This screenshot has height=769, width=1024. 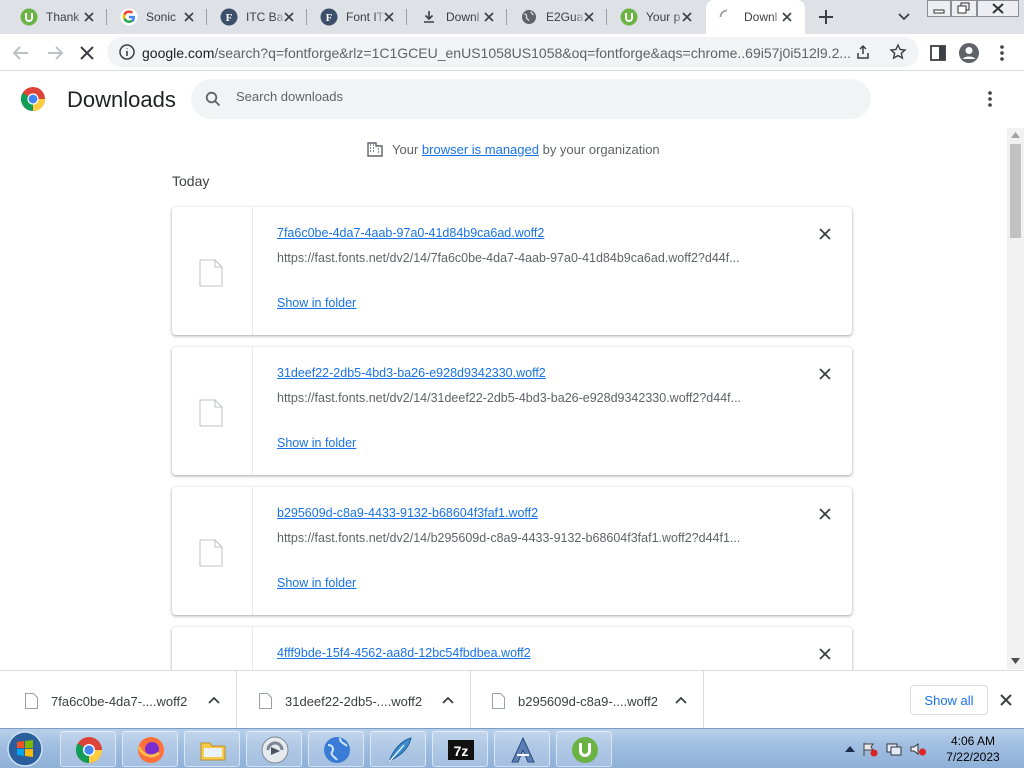 What do you see at coordinates (894, 749) in the screenshot?
I see `network-icon` at bounding box center [894, 749].